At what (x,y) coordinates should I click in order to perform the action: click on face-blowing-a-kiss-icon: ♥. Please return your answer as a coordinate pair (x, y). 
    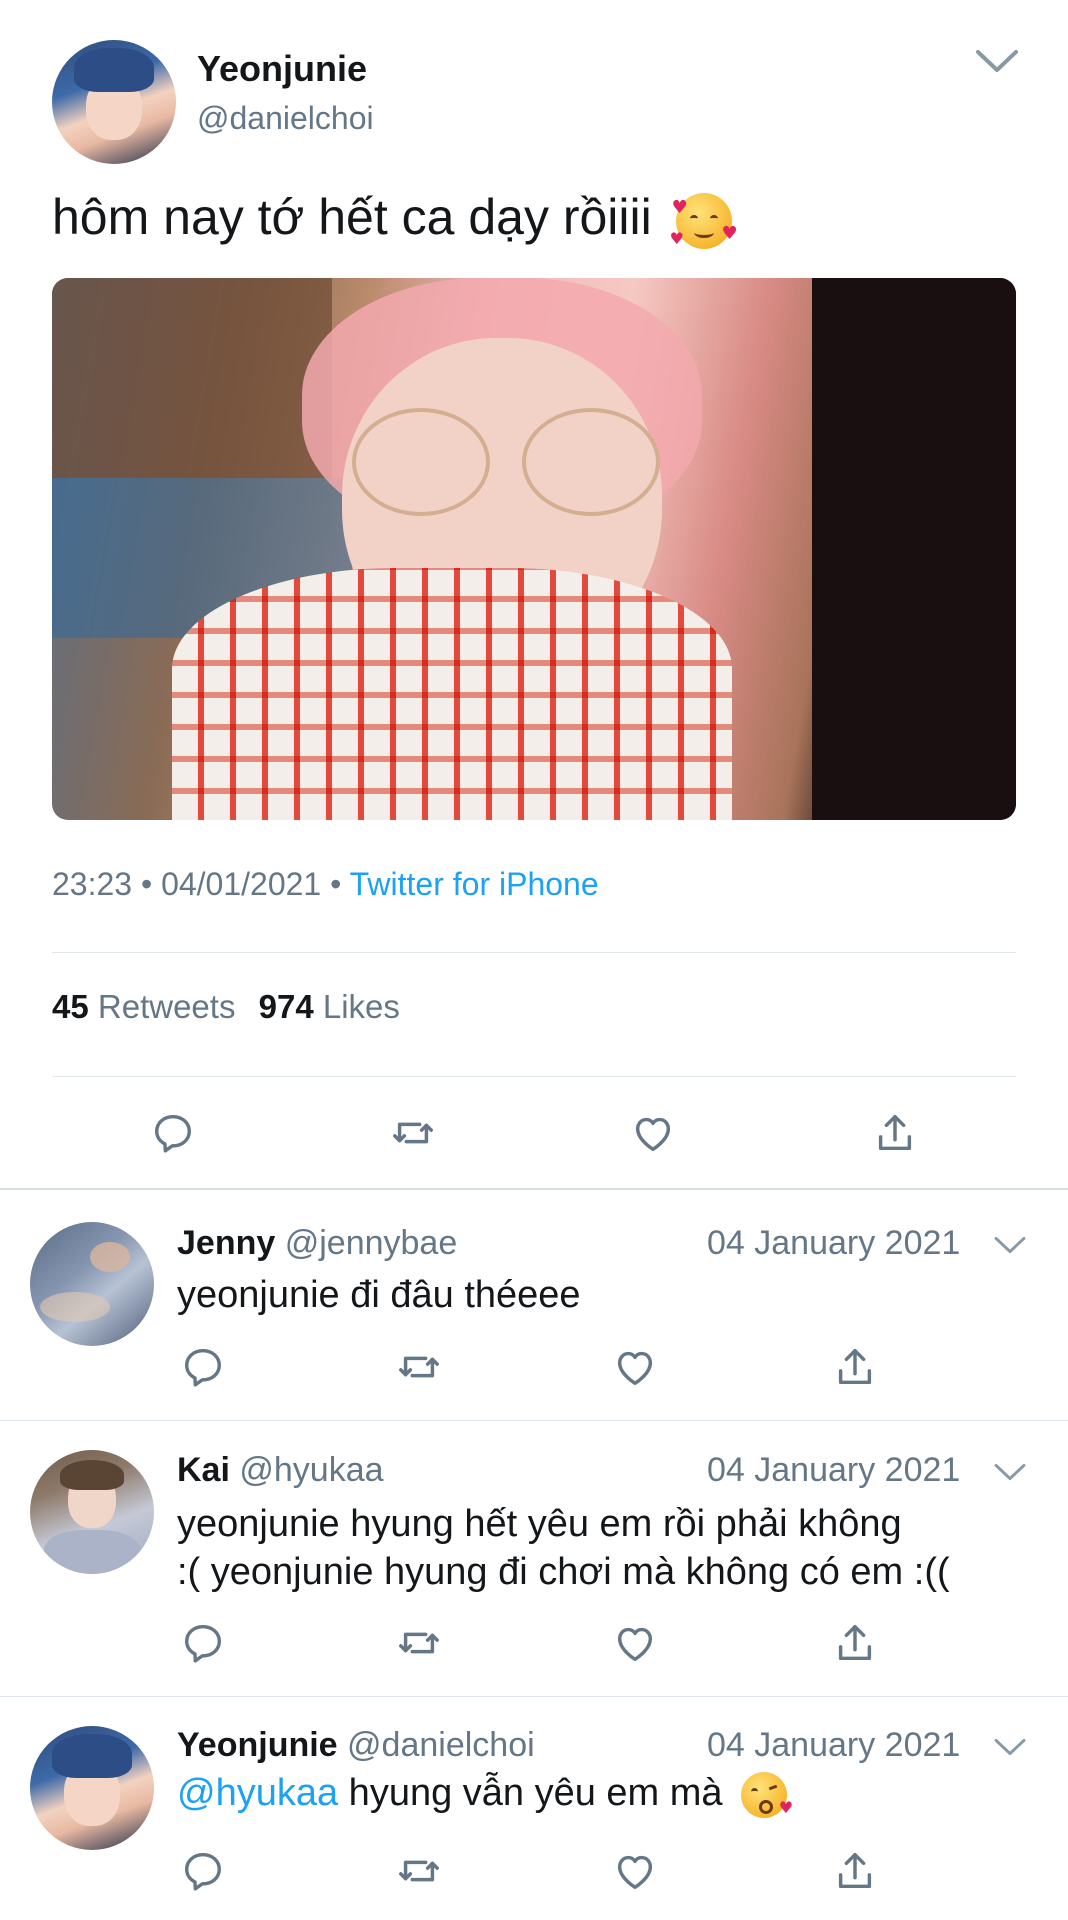
    Looking at the image, I should click on (767, 1795).